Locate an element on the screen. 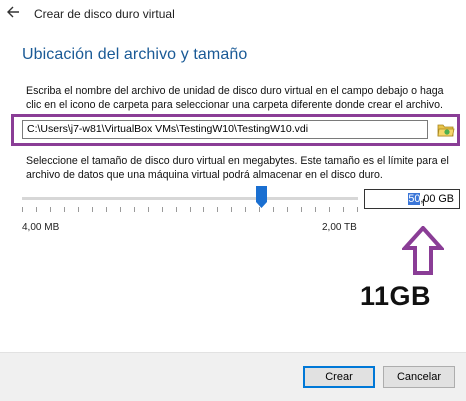 The image size is (466, 401). cancel-button: Cancelar is located at coordinates (419, 377).